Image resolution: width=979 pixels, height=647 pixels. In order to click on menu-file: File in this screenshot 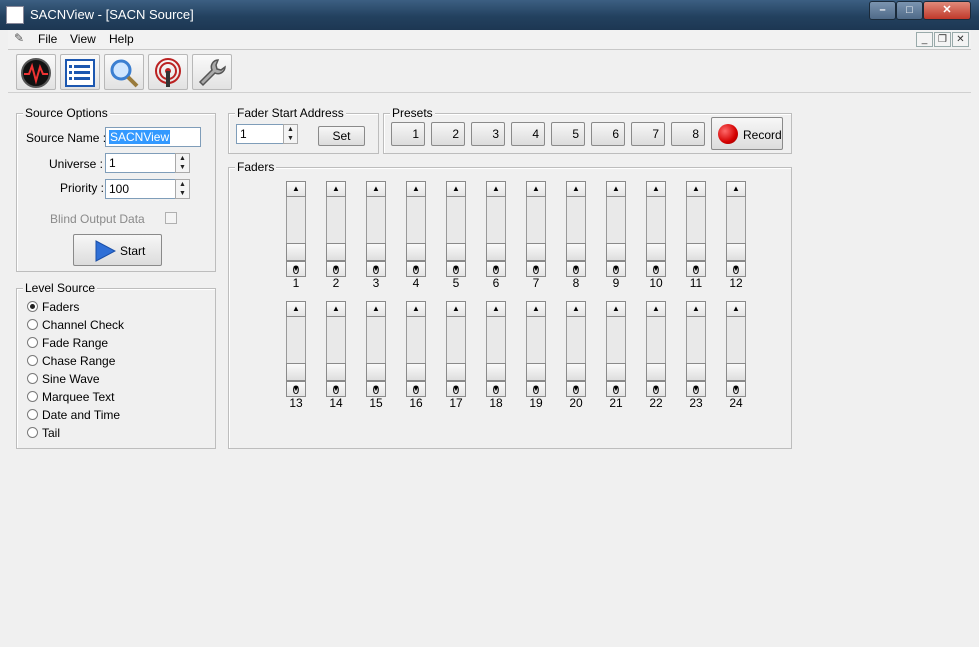, I will do `click(47, 39)`.